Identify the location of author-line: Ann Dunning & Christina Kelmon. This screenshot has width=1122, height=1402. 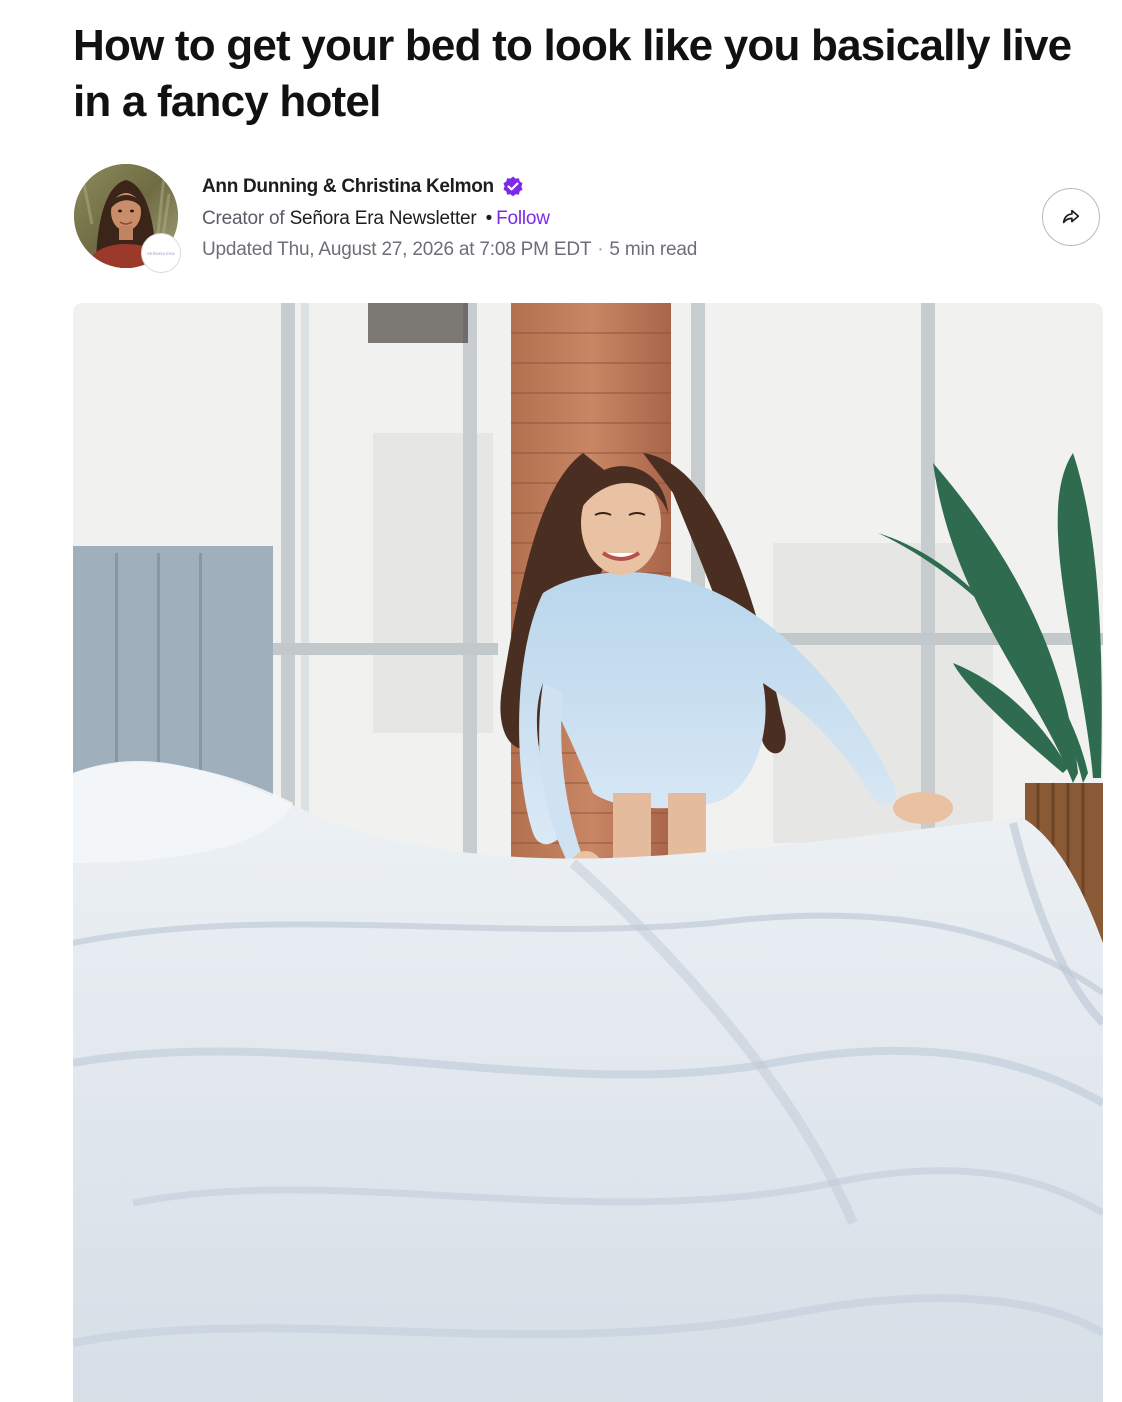
(363, 187).